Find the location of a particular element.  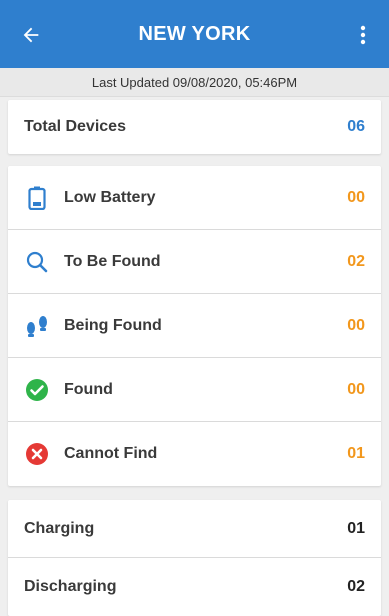

status-label: To Be Found is located at coordinates (112, 261).